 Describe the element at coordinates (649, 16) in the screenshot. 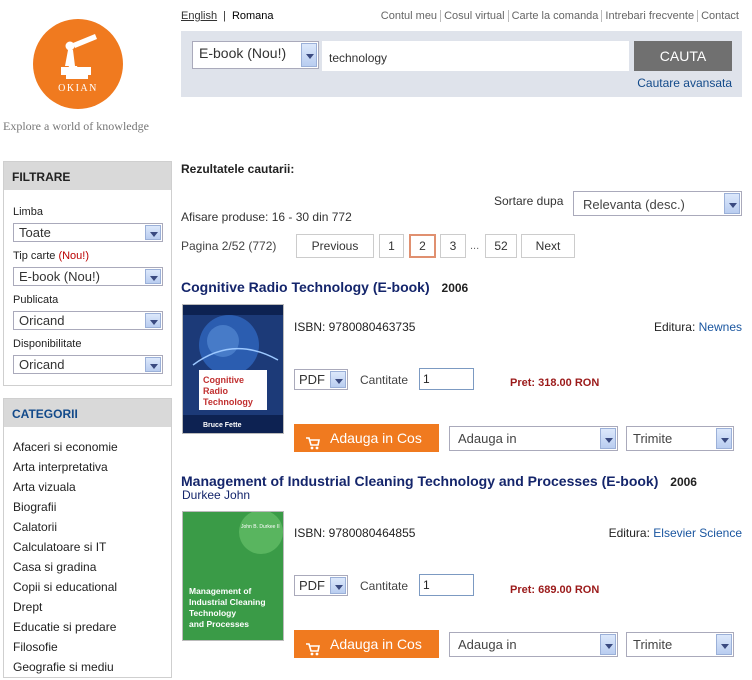

I see `top-link-faq: Intrebari frecvente` at that location.